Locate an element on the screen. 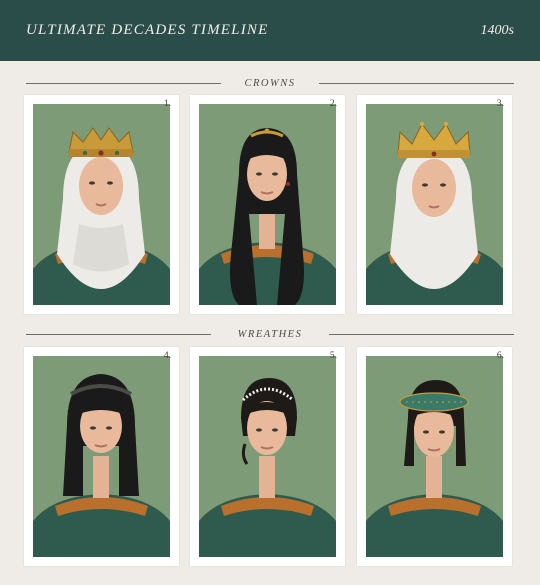  portrait-card: 5. is located at coordinates (267, 456).